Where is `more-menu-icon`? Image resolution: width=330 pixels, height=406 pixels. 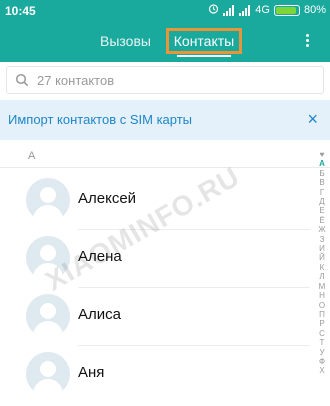
more-menu-icon is located at coordinates (308, 41).